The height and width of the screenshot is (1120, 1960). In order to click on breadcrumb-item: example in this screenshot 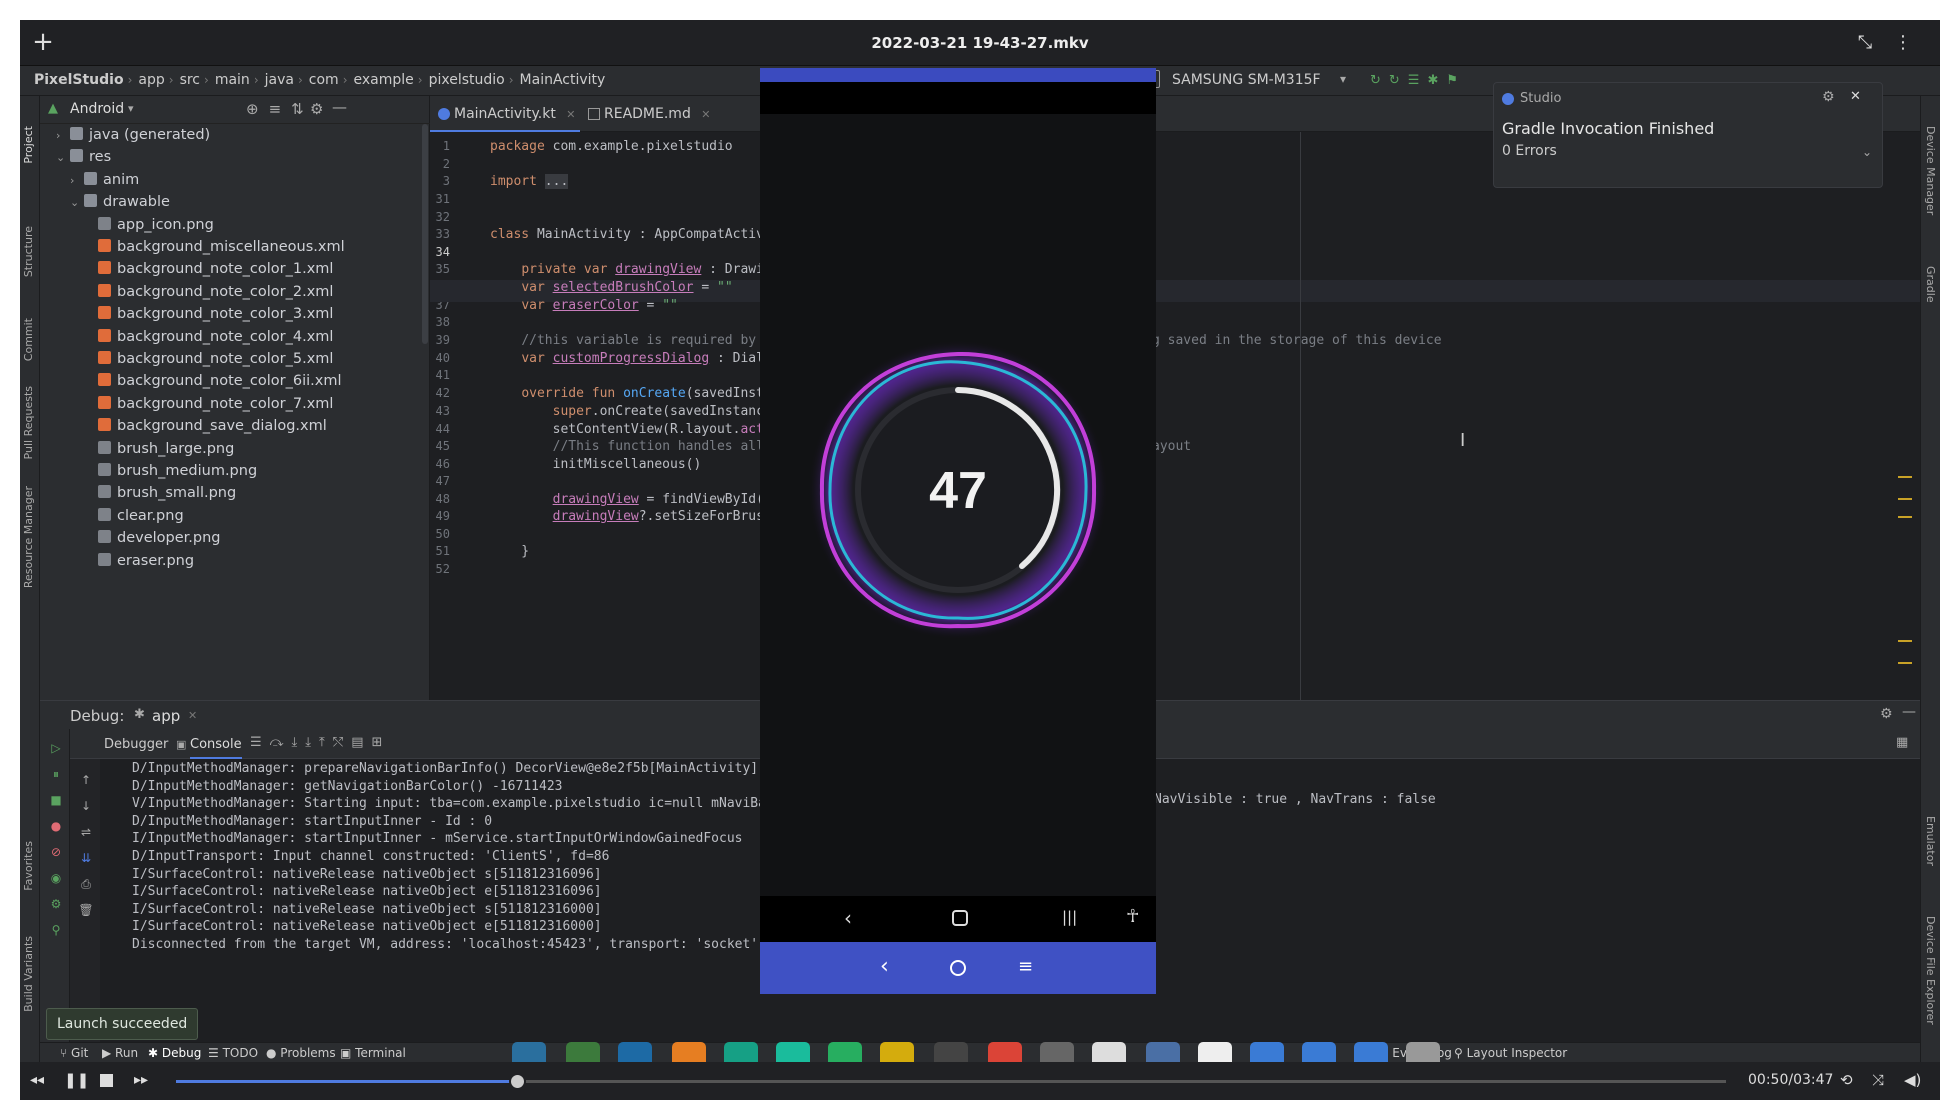, I will do `click(384, 80)`.